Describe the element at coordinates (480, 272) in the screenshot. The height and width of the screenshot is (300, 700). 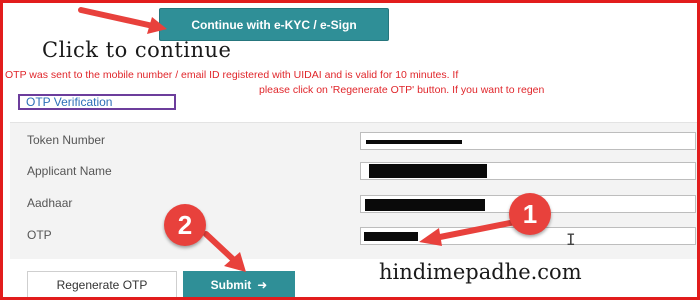
I see `site-watermark: hindimepadhe.com` at that location.